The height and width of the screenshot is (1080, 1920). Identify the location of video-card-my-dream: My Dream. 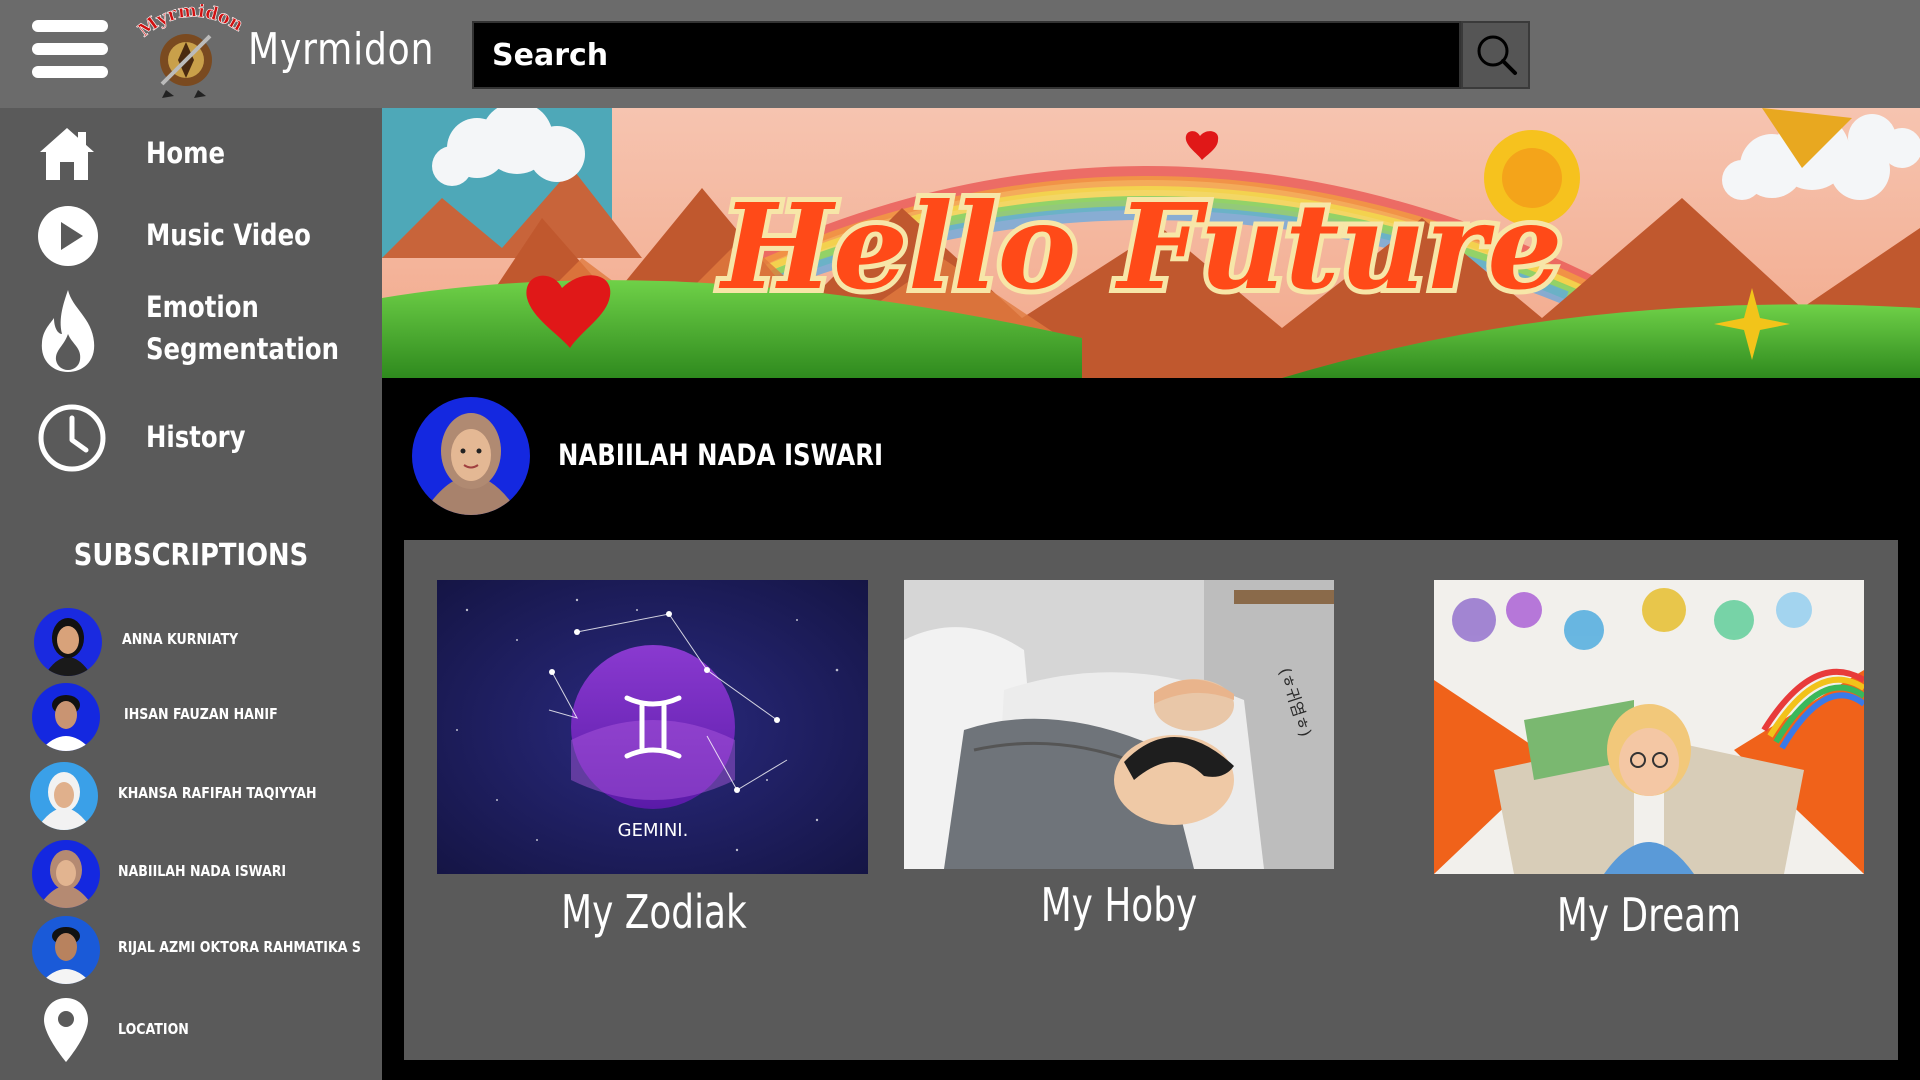
(1651, 800).